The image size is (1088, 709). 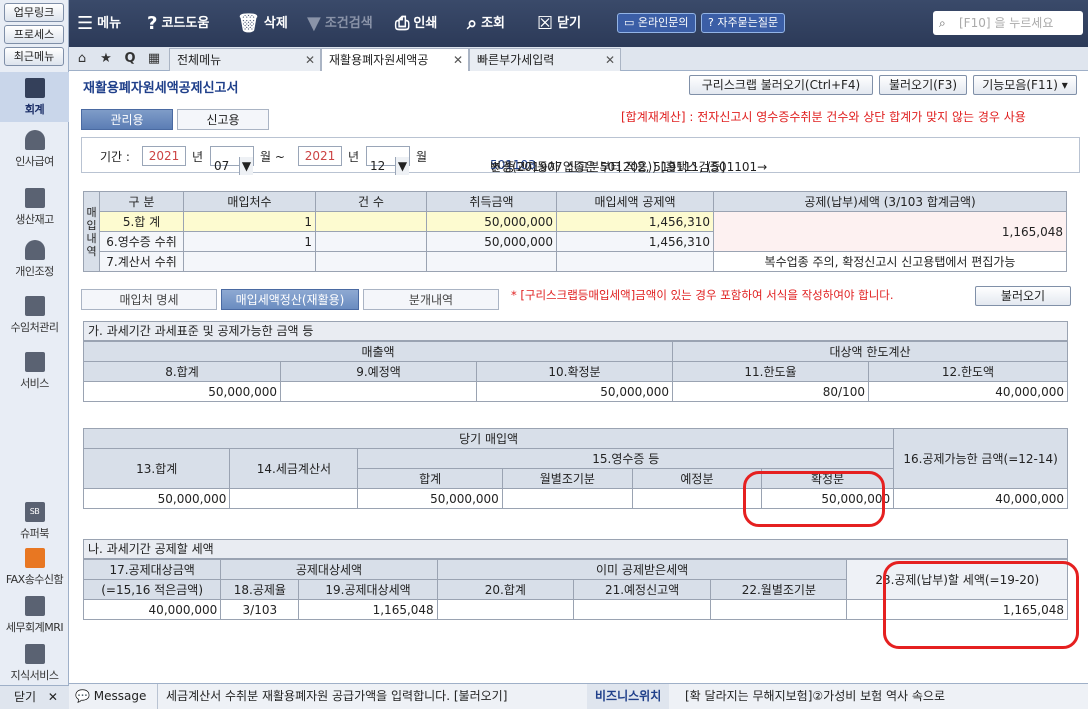 I want to click on sidebar-item-clients: 수임처관리, so click(x=34, y=315).